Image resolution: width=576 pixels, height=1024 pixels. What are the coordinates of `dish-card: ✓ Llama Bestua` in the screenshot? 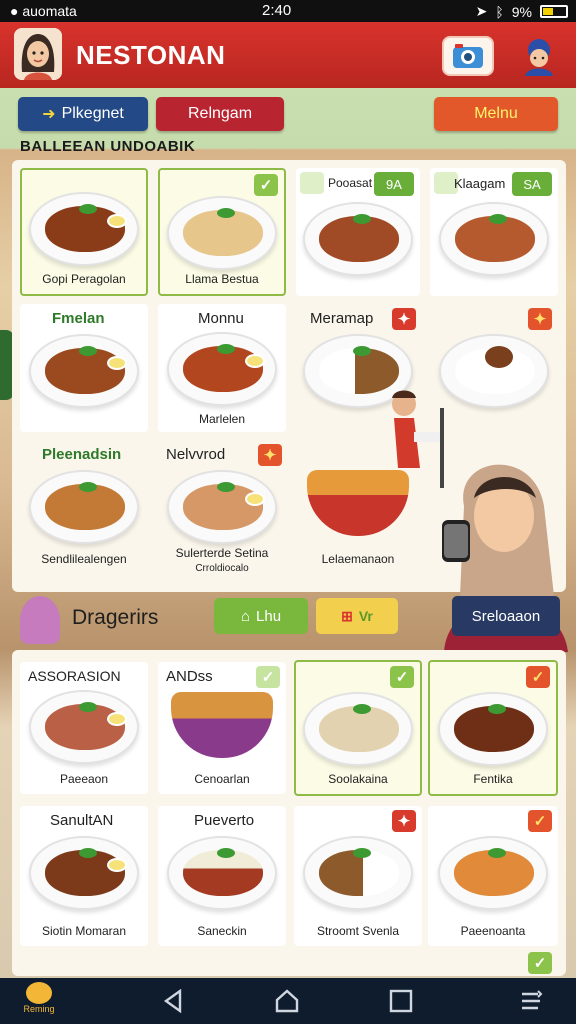 It's located at (222, 232).